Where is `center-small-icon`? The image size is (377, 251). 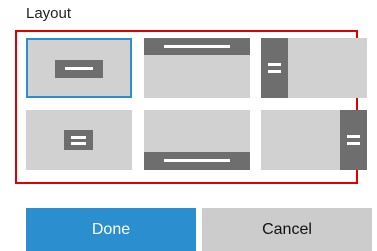 center-small-icon is located at coordinates (78, 140).